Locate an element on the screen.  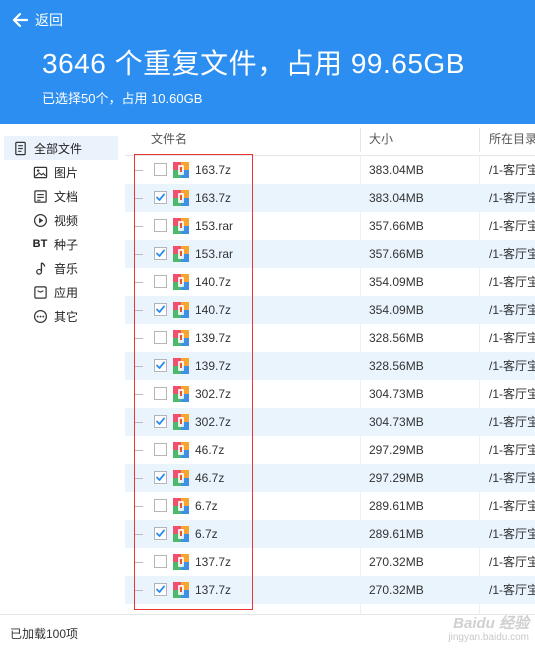
file-size: 354.09MB is located at coordinates (396, 310).